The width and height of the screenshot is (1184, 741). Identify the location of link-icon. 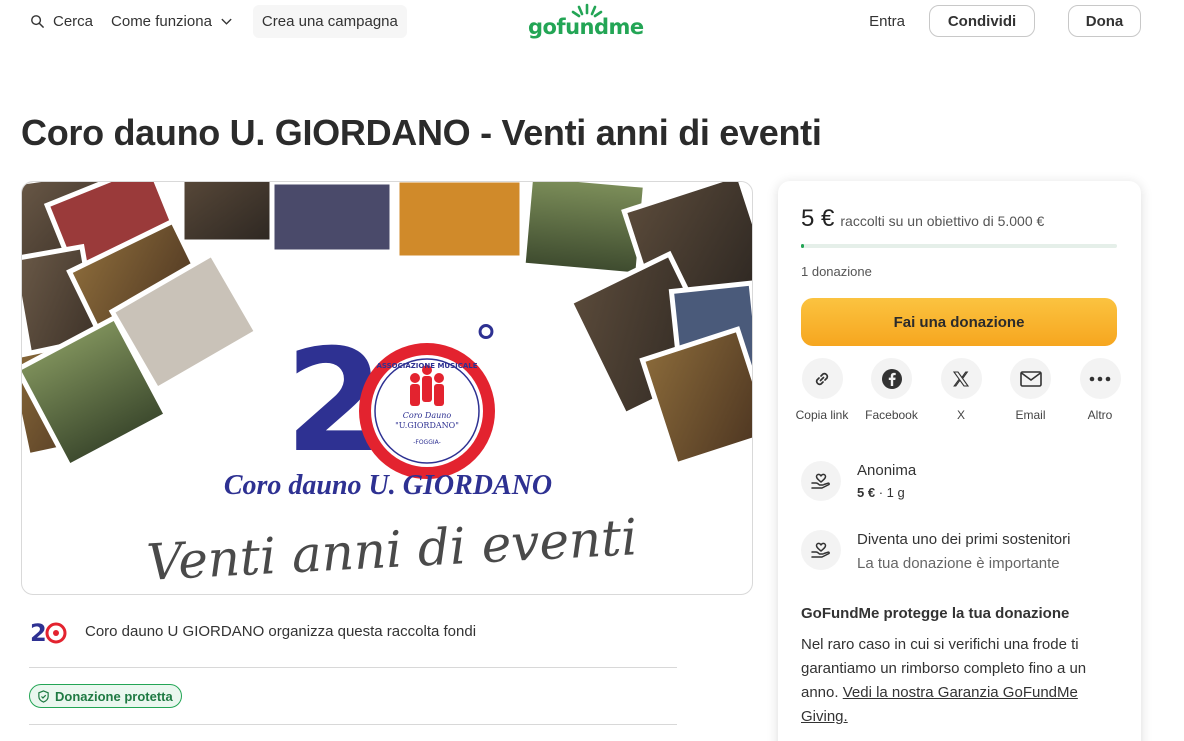
(822, 378).